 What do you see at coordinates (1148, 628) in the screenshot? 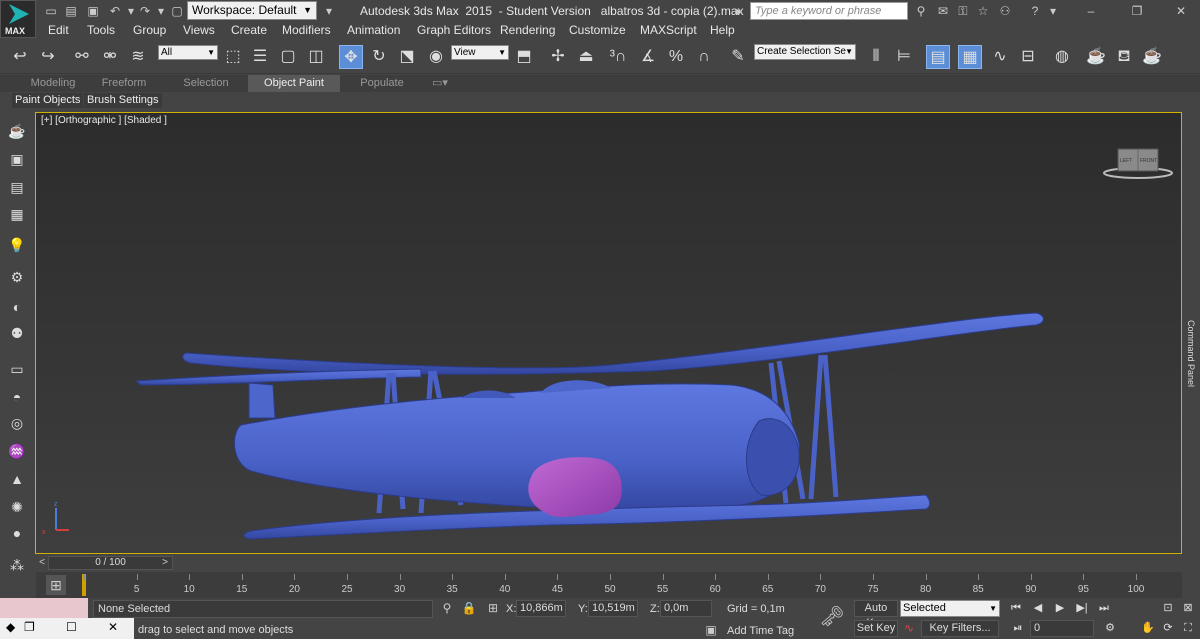
I see `pan-view-icon: ✋` at bounding box center [1148, 628].